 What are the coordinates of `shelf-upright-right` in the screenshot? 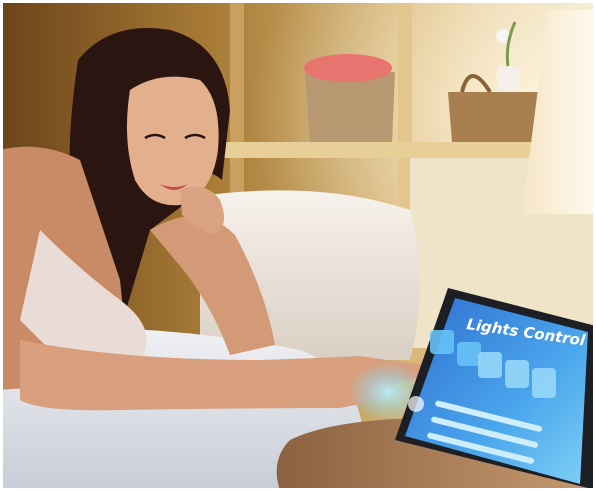 It's located at (405, 115).